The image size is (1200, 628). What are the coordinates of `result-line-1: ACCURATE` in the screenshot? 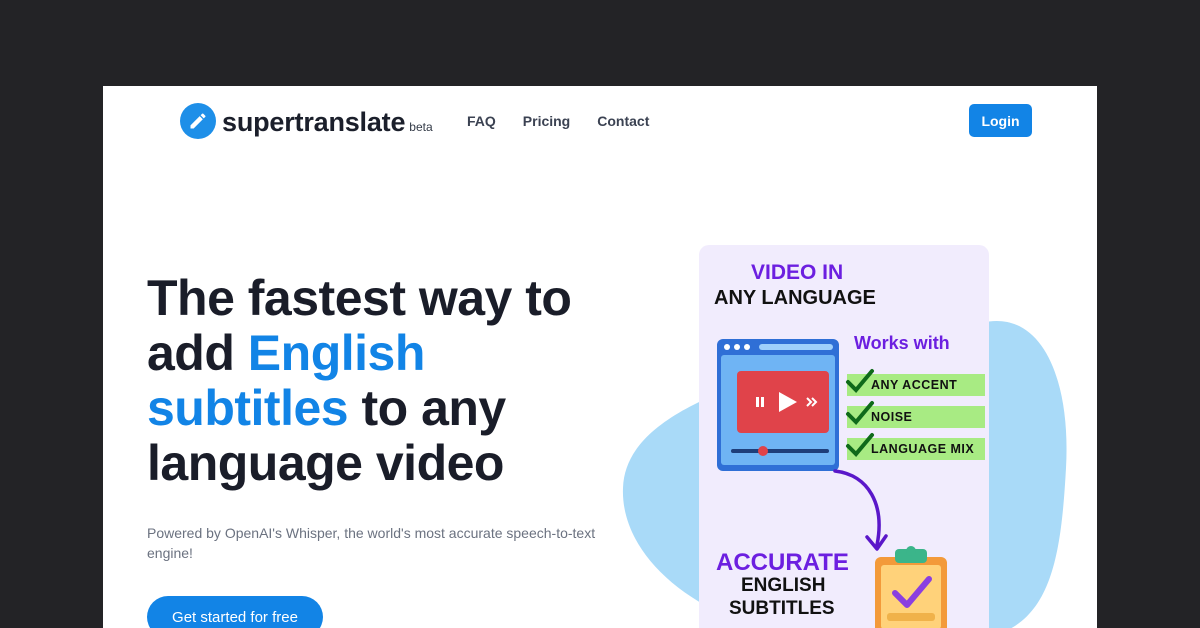 It's located at (782, 562).